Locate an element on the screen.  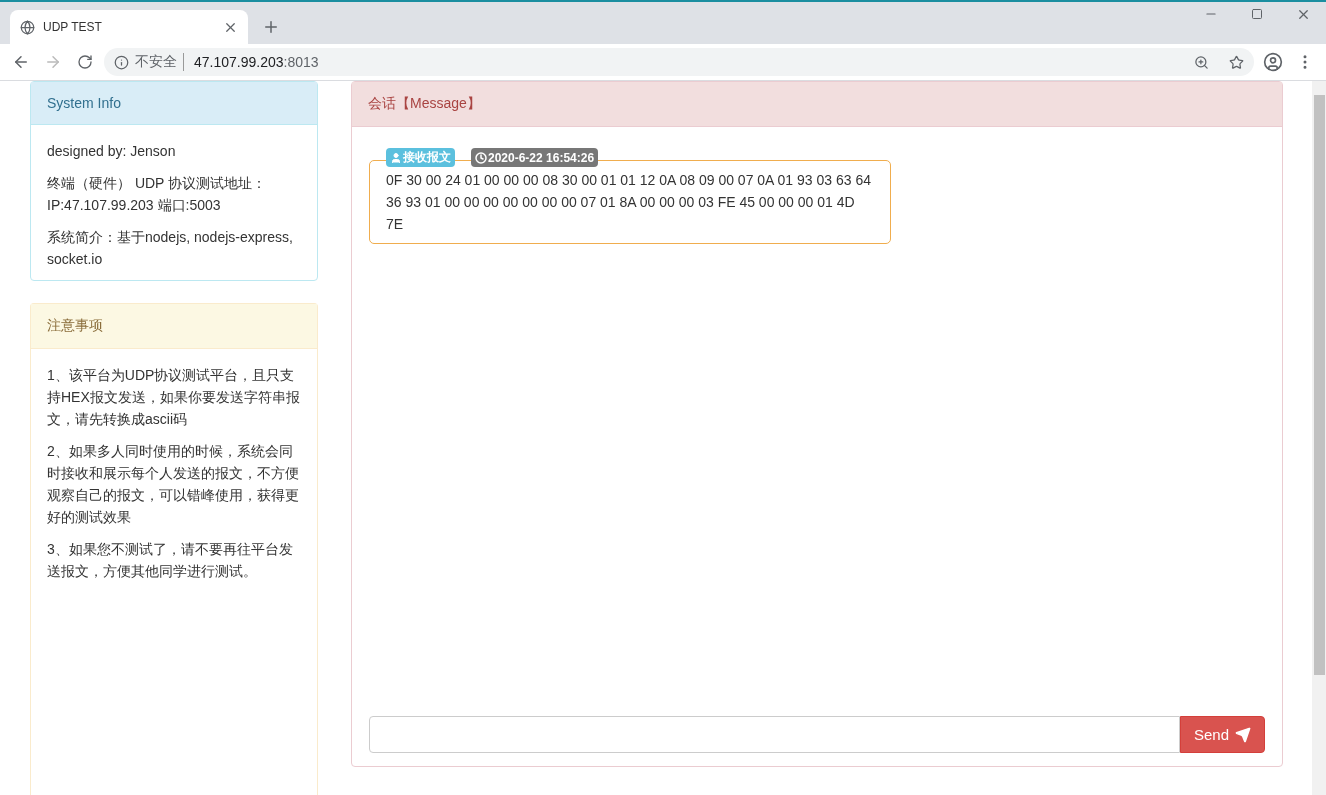
info-text: designed by: Jenson is located at coordinates (112, 151).